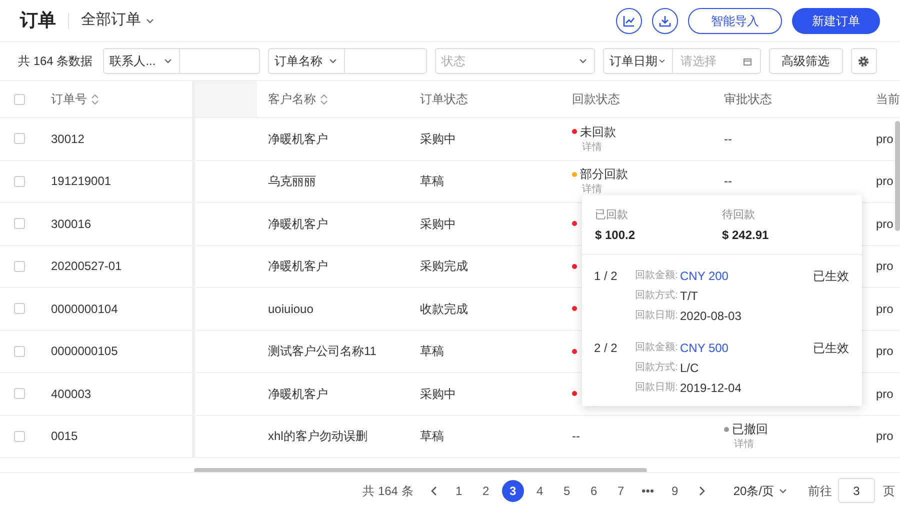  I want to click on field-value: 2020-08-03, so click(711, 316).